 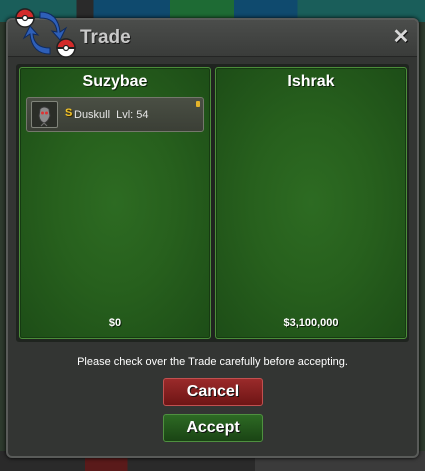 I want to click on trade-pokeballs-icon, so click(x=45, y=33).